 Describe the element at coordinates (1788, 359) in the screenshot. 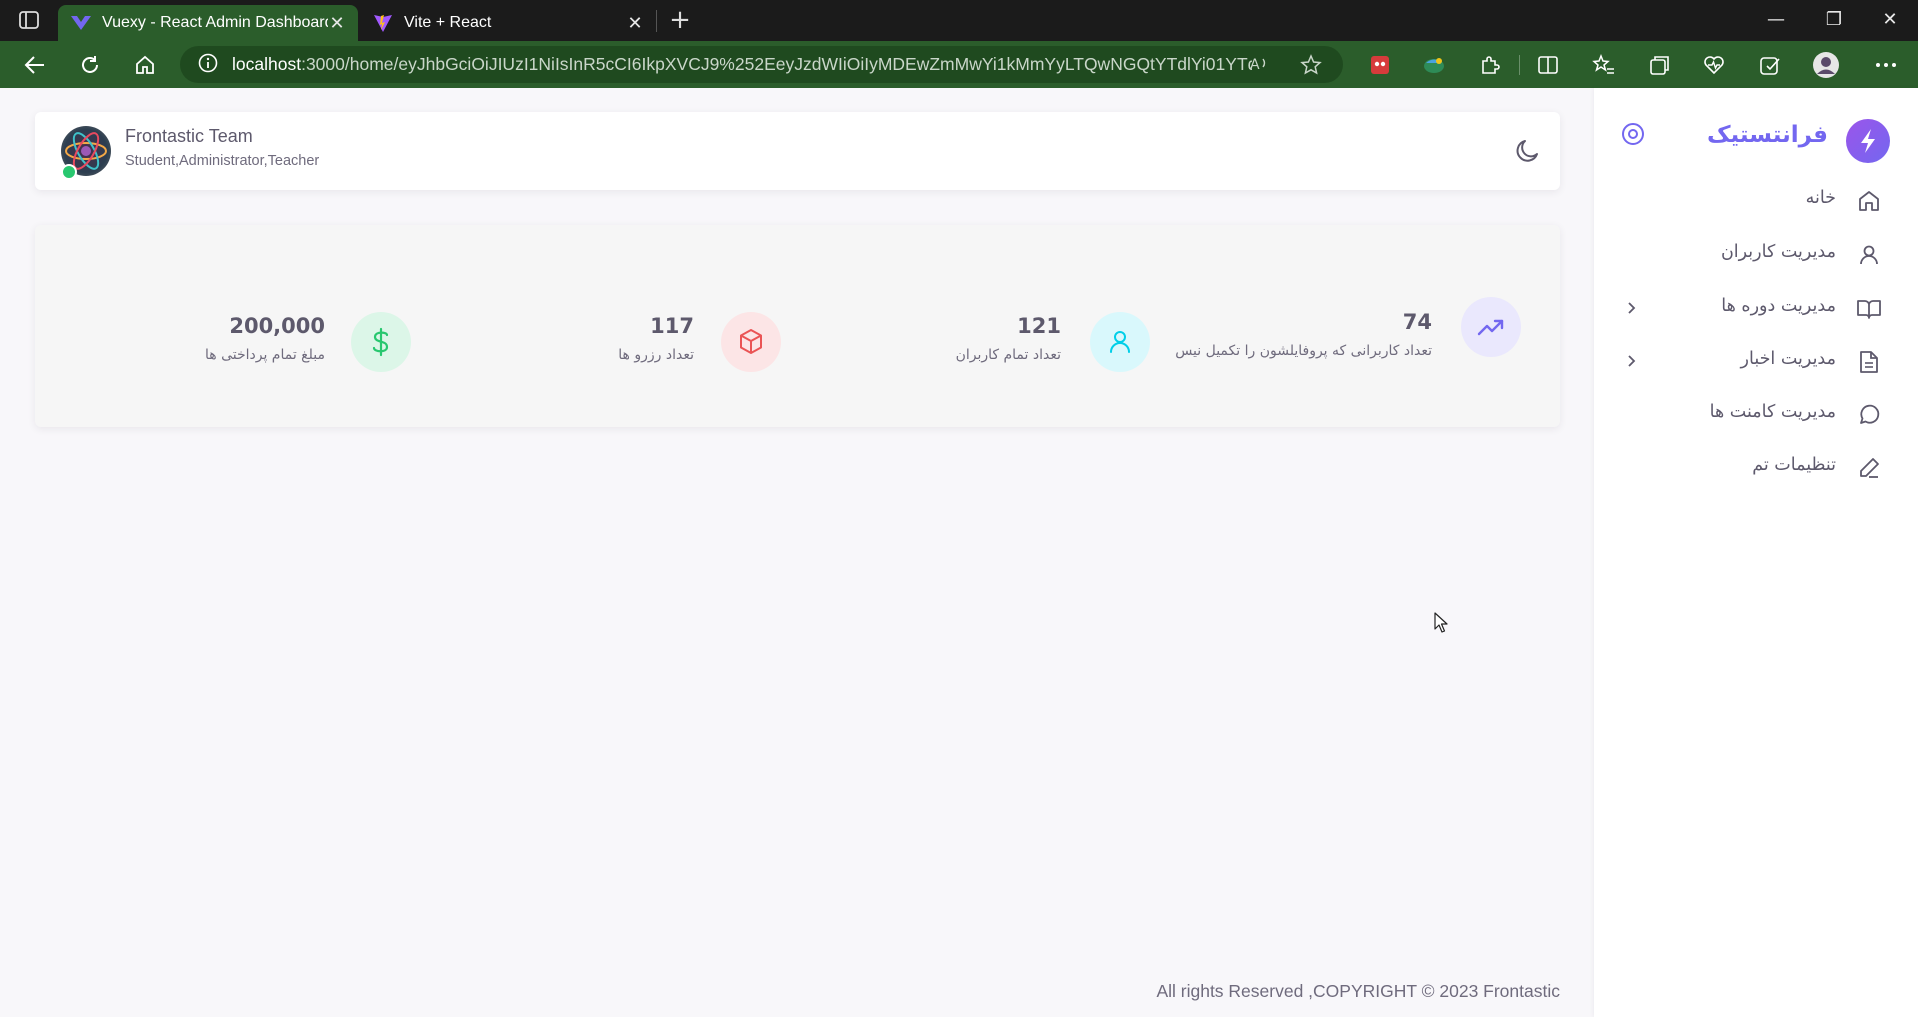

I see `sidebar-item-label: مدیریت اخبار` at that location.